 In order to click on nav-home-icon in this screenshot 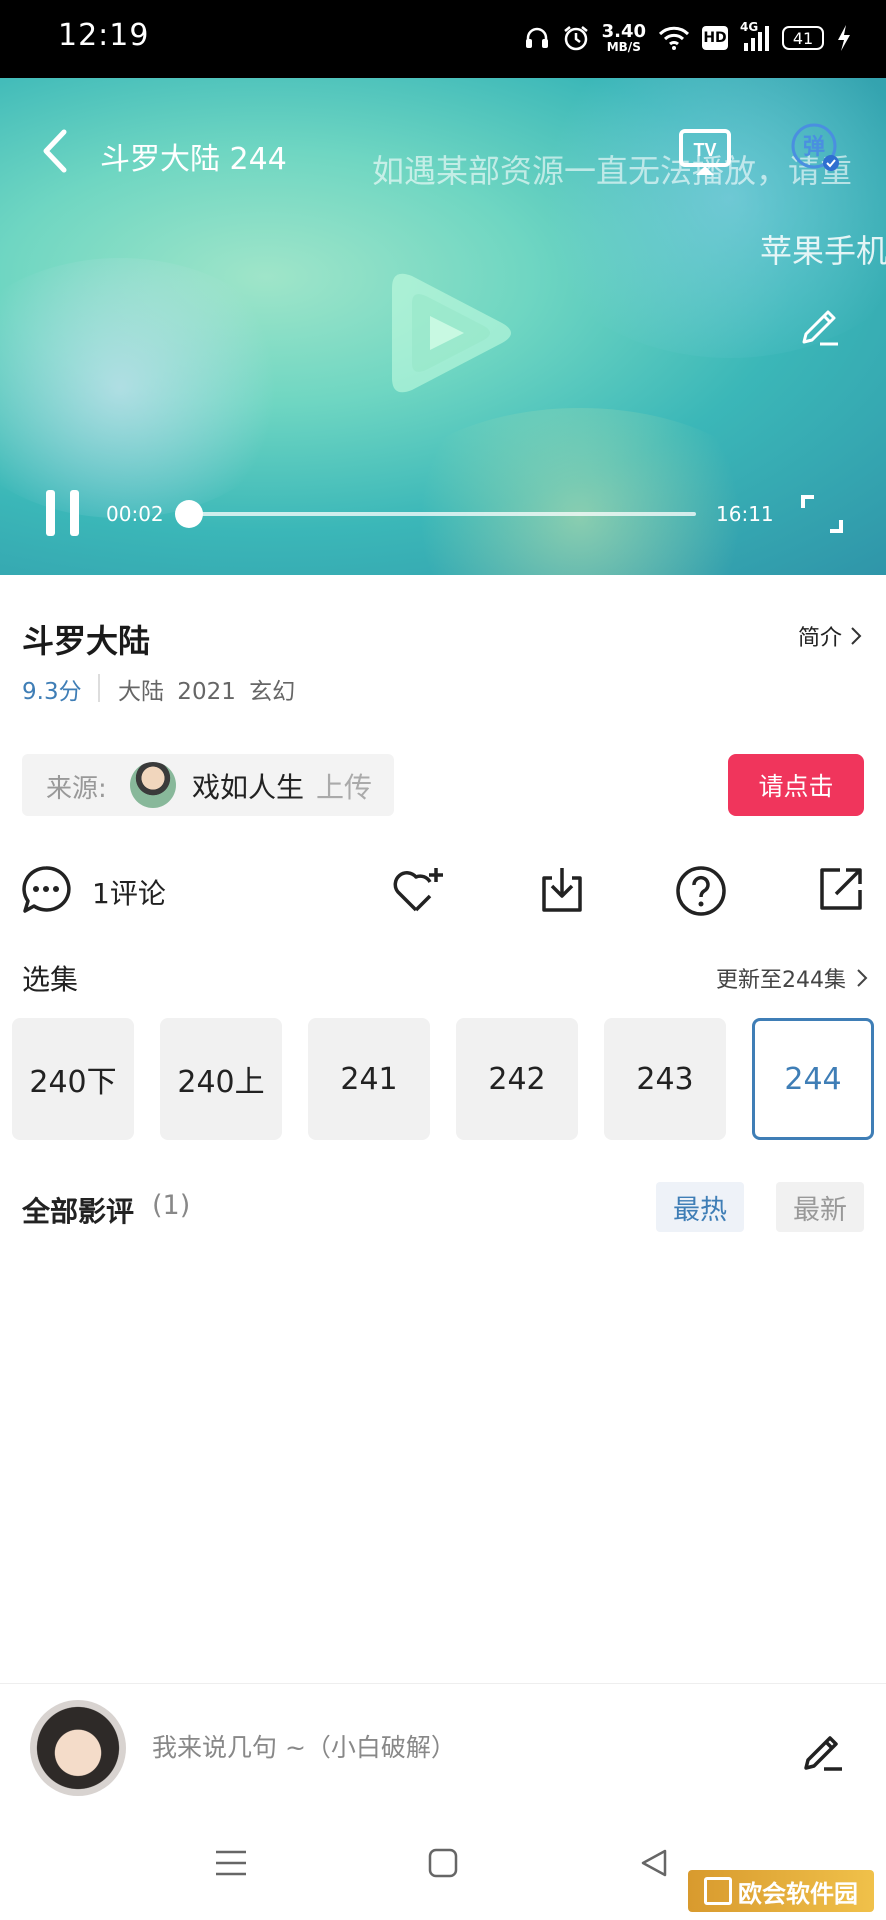, I will do `click(443, 1863)`.